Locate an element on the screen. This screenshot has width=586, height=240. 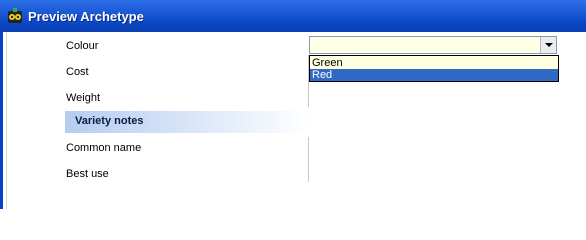
dropdown-option-red: Red is located at coordinates (434, 75).